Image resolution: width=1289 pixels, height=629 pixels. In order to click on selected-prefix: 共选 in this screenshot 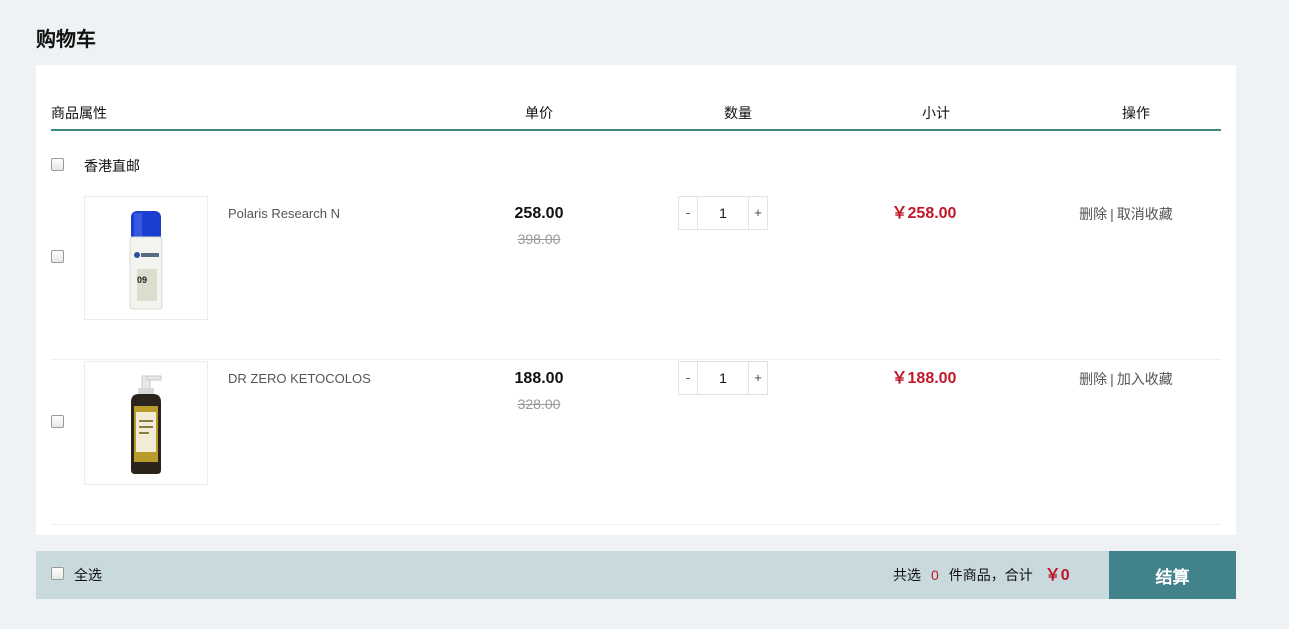, I will do `click(907, 575)`.